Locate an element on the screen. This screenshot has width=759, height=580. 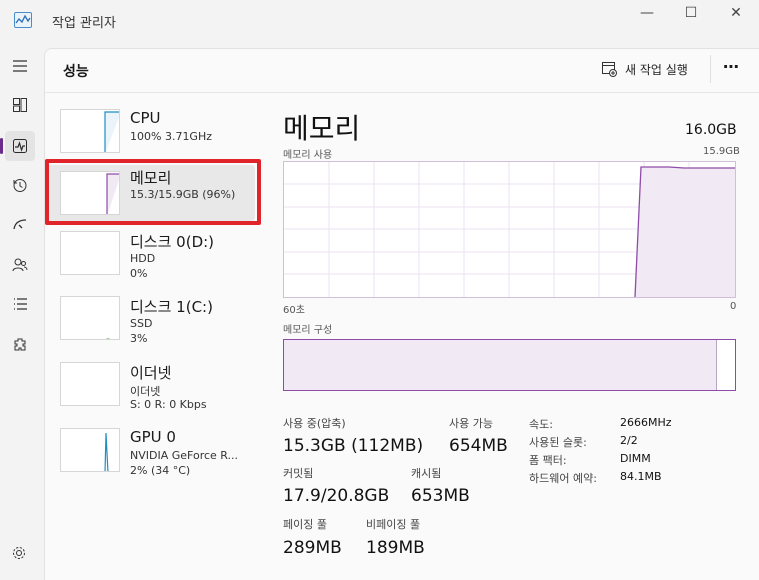
nav-services is located at coordinates (20, 345).